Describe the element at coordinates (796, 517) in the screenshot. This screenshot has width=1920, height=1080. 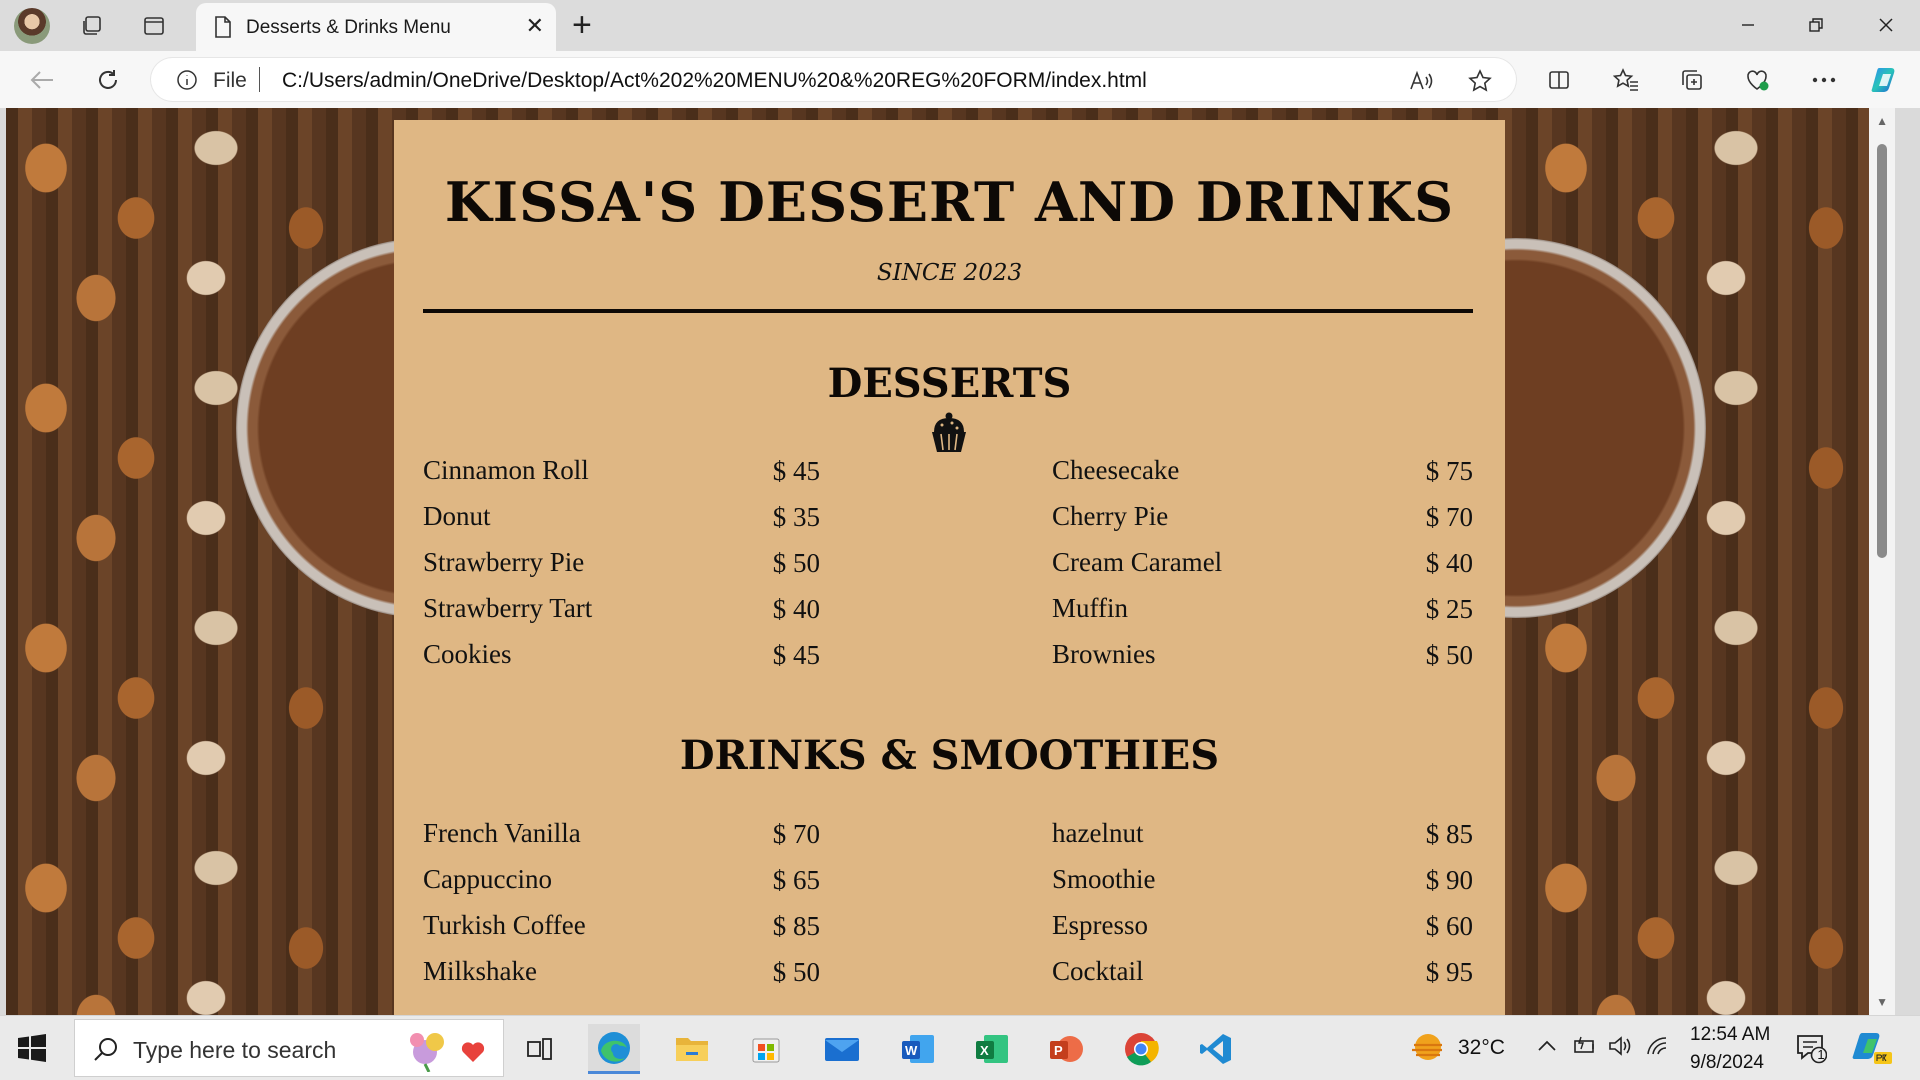
I see `menu-item-price: $ 35` at that location.